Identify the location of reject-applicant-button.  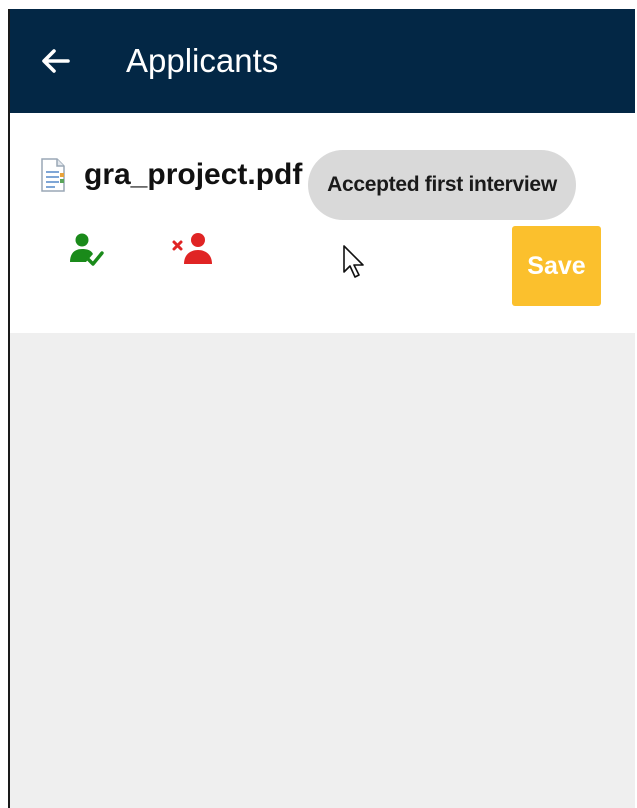
(193, 251).